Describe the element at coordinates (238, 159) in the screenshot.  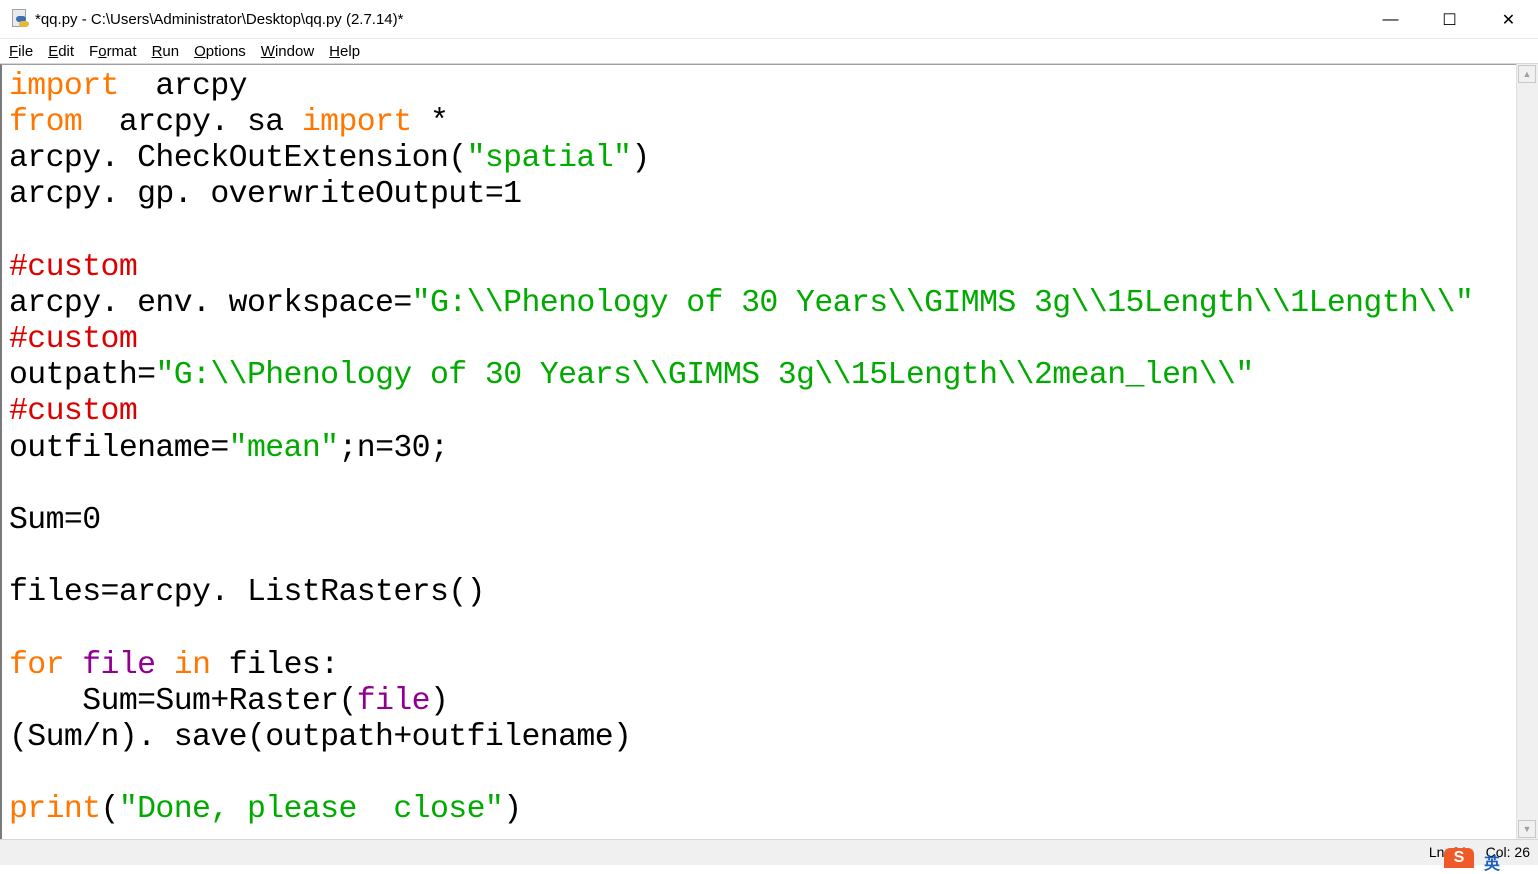
I see `token: arcpy. CheckOutExtension(` at that location.